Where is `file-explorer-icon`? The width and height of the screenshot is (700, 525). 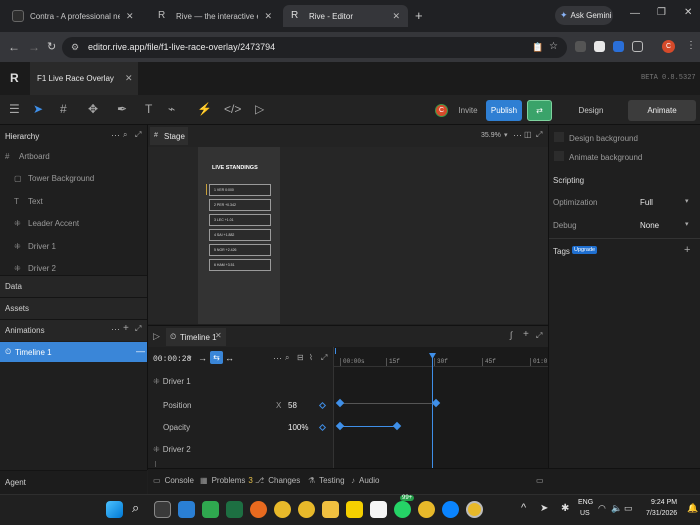
file-explorer-icon is located at coordinates (330, 509).